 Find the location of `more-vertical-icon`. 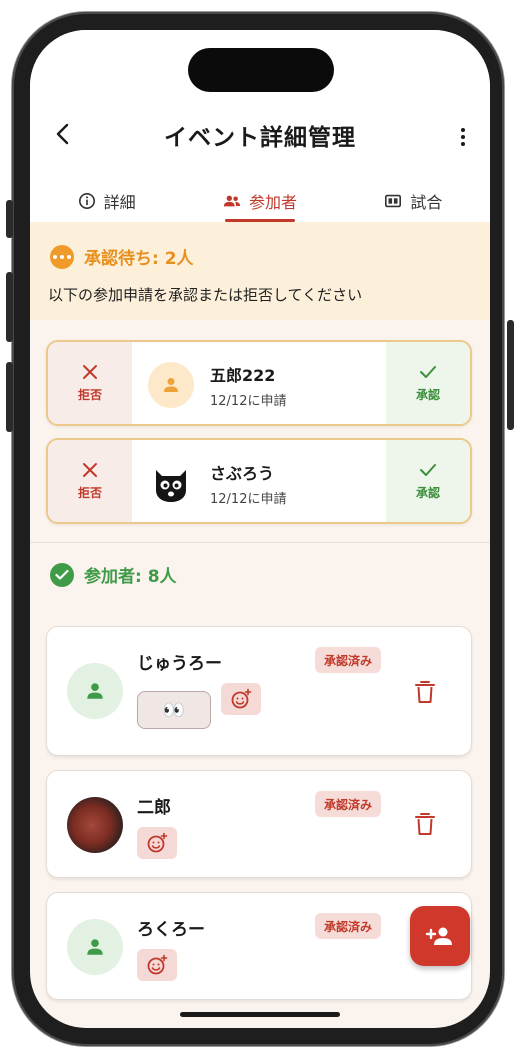

more-vertical-icon is located at coordinates (463, 137).